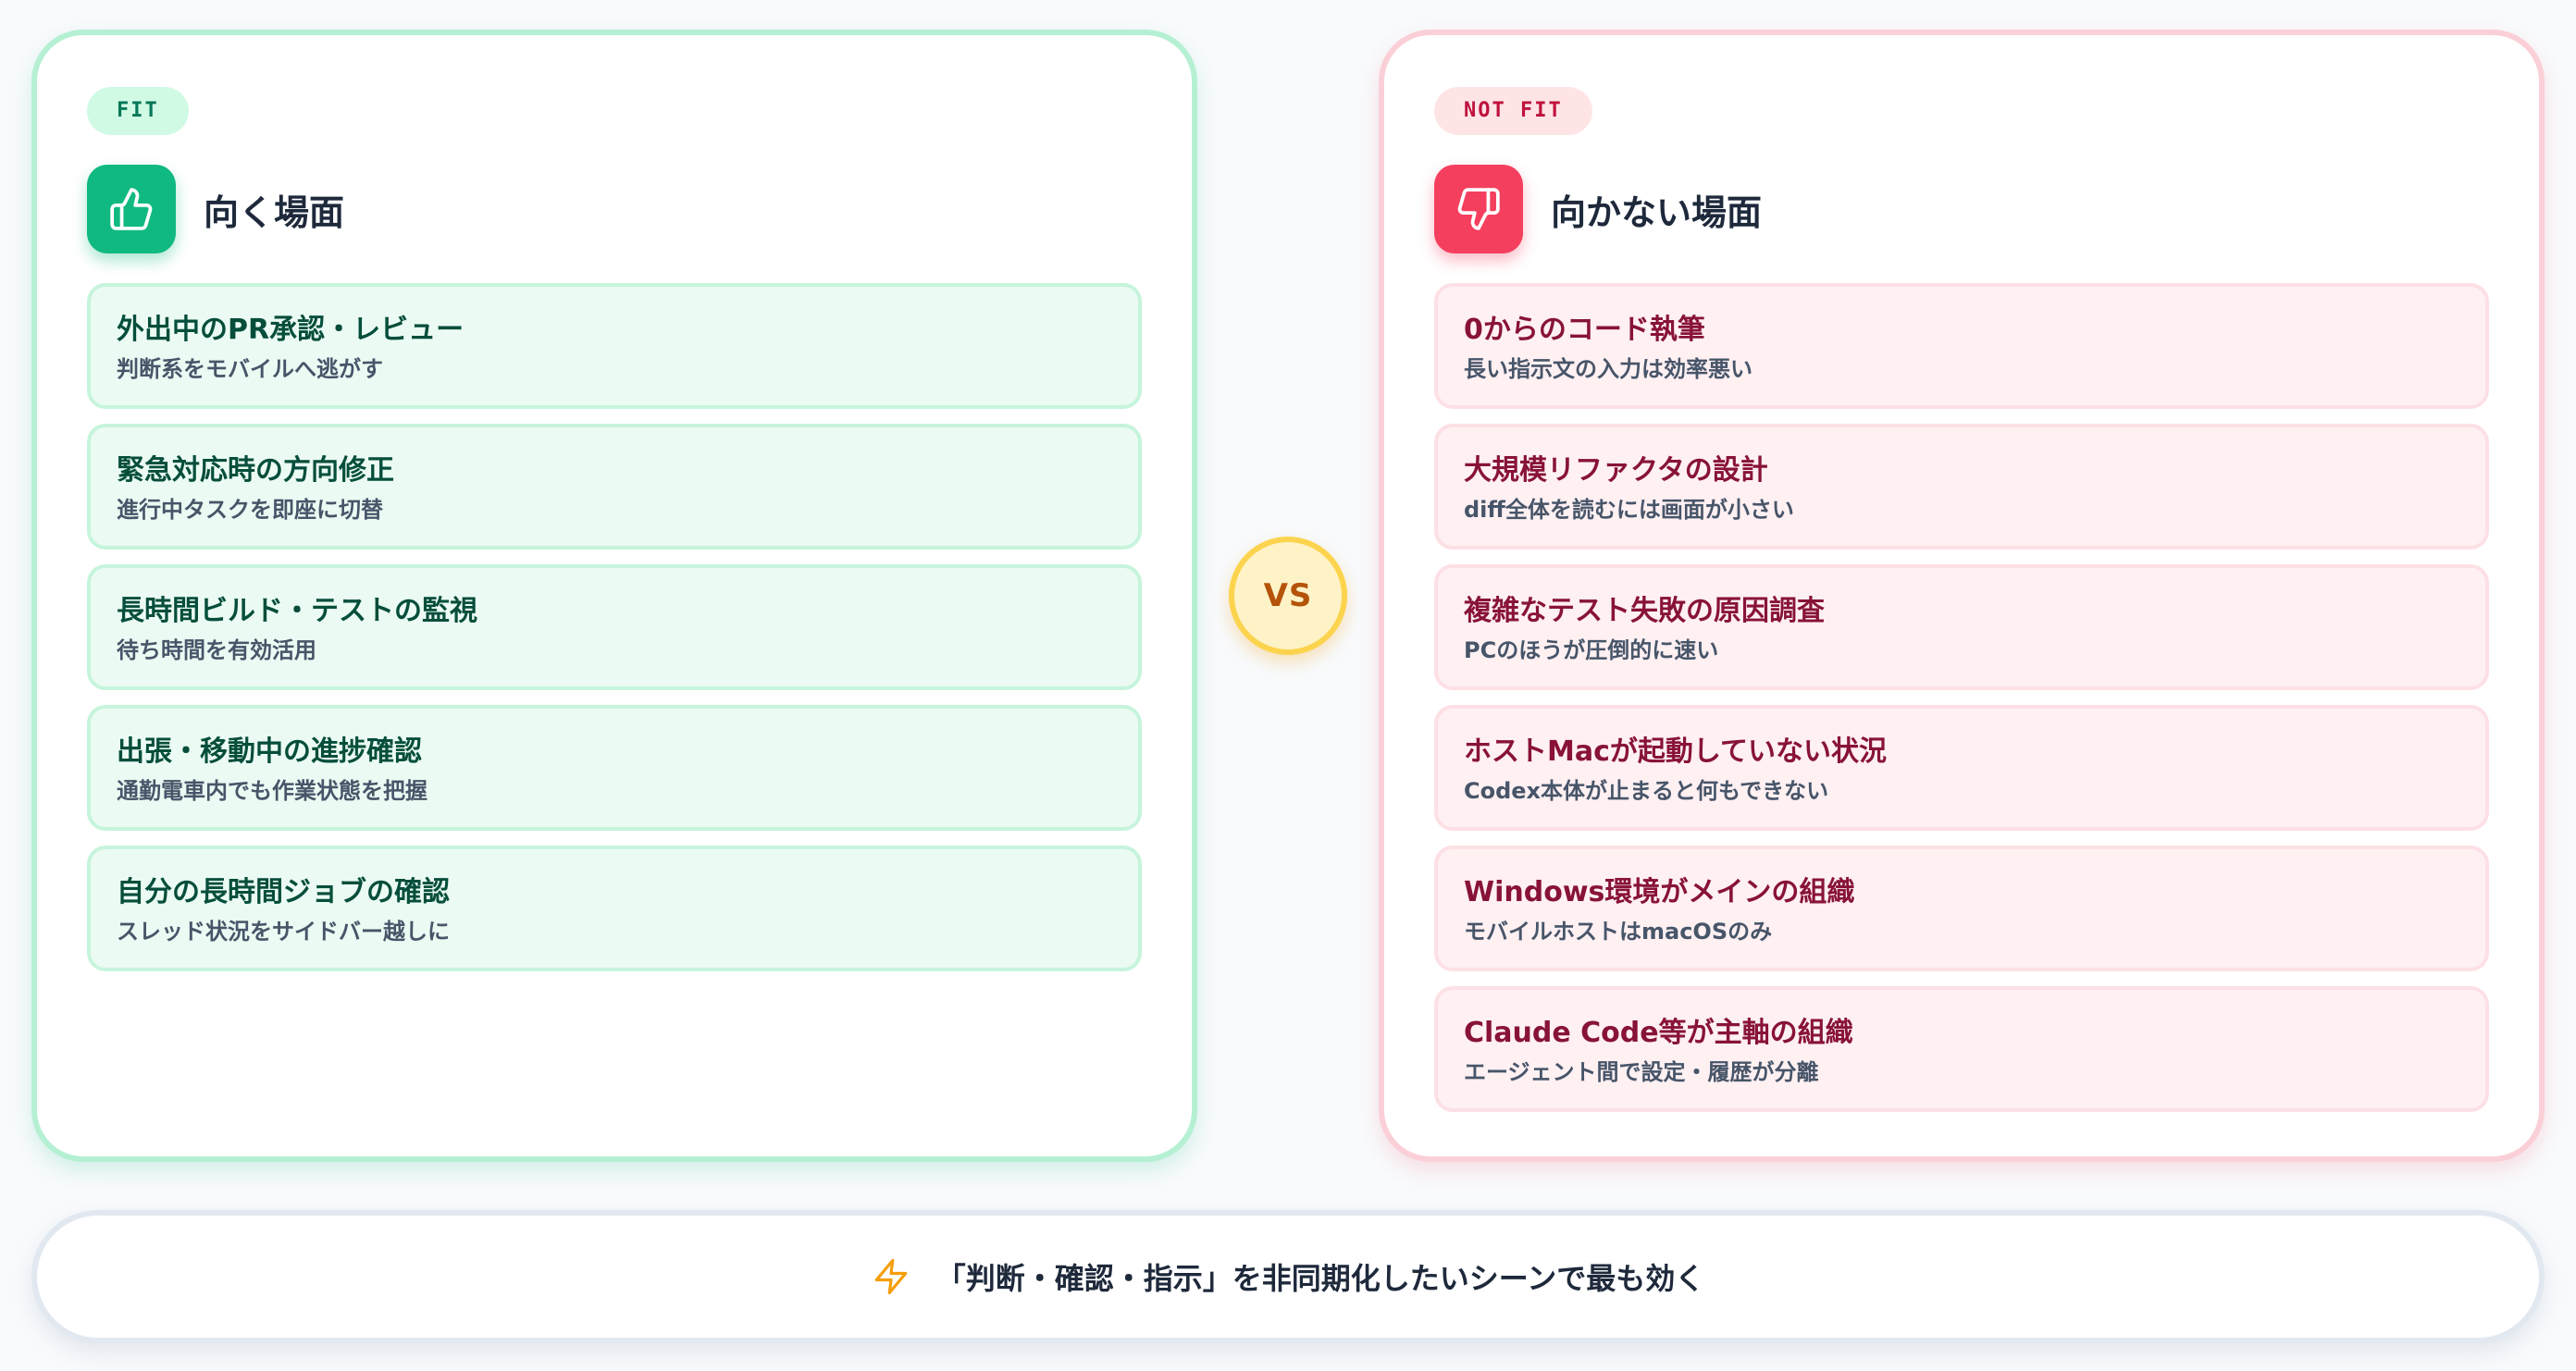 This screenshot has width=2576, height=1371. Describe the element at coordinates (1584, 330) in the screenshot. I see `notfit-item-title: 0からのコード執筆` at that location.